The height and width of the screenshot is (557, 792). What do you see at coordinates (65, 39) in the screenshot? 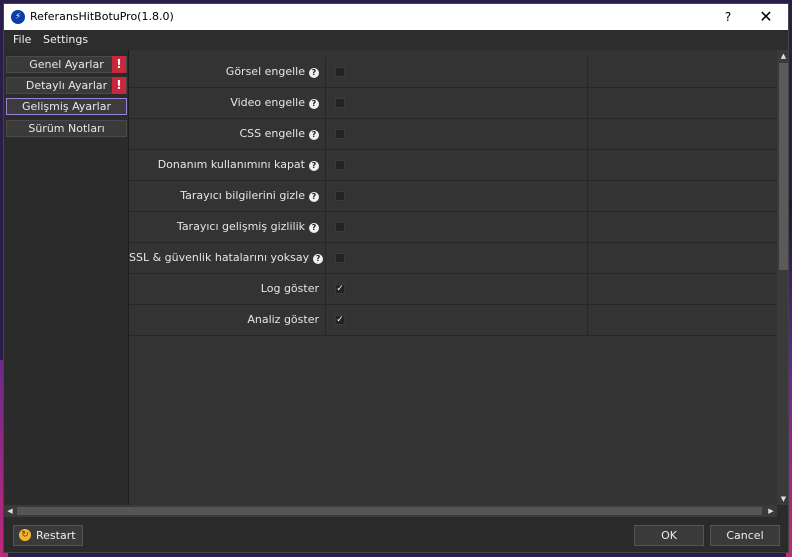
I see `menu-settings: Settings` at bounding box center [65, 39].